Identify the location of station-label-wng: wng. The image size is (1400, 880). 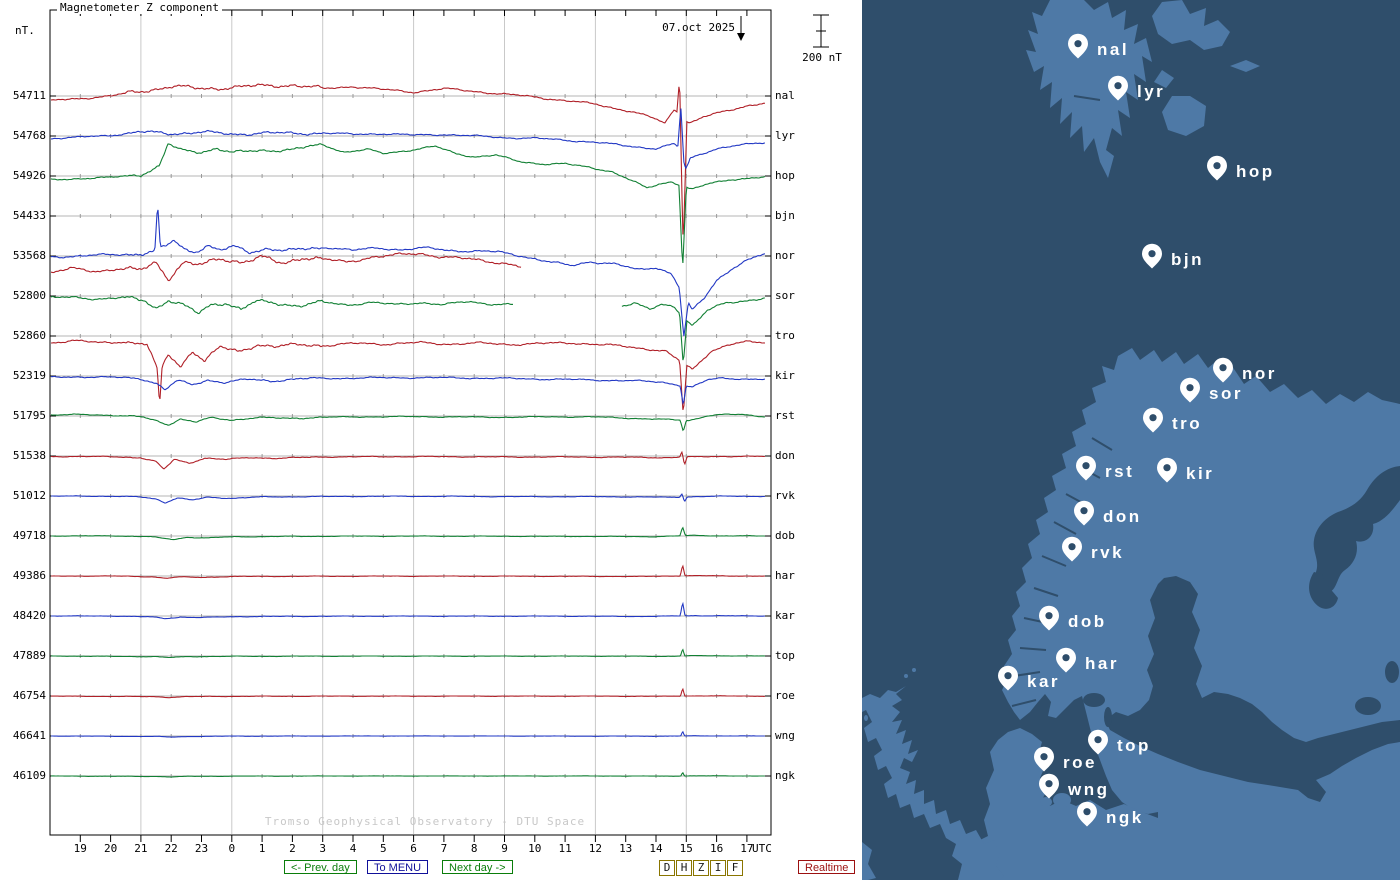
(785, 735).